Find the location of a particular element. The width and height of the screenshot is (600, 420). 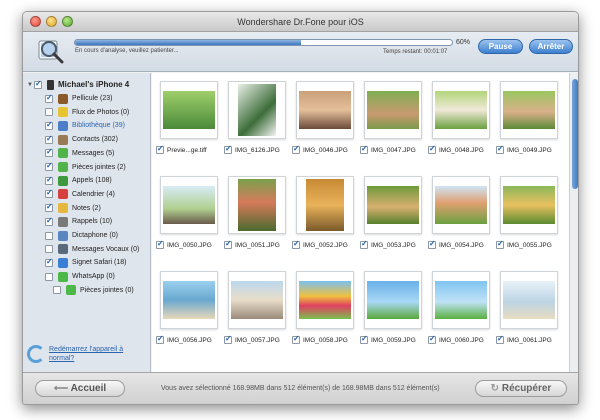

sidebar-item: Notes (2) is located at coordinates (73, 208).